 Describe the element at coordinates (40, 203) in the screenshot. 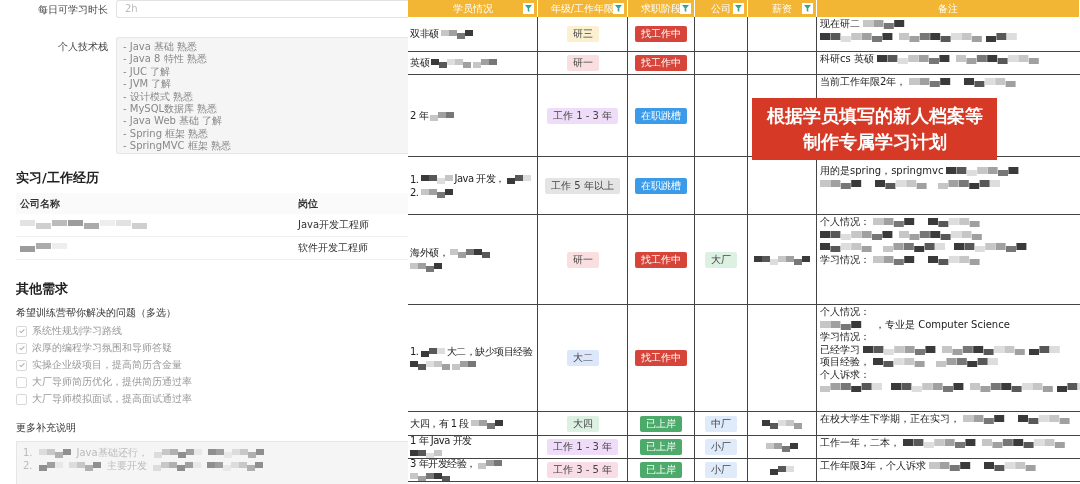

I see `column-header: 公司名称` at that location.